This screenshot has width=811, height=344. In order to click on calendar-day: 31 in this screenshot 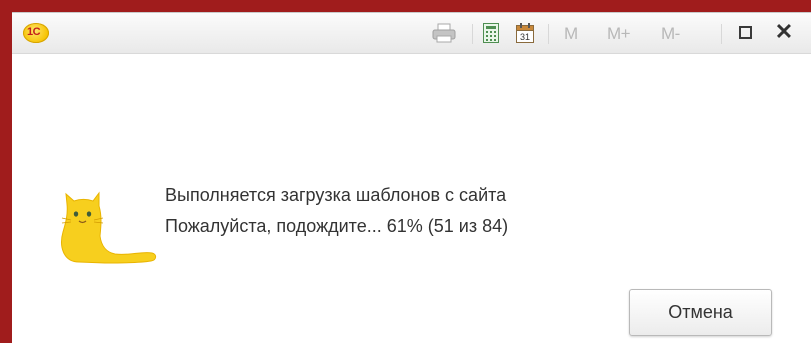, I will do `click(525, 37)`.